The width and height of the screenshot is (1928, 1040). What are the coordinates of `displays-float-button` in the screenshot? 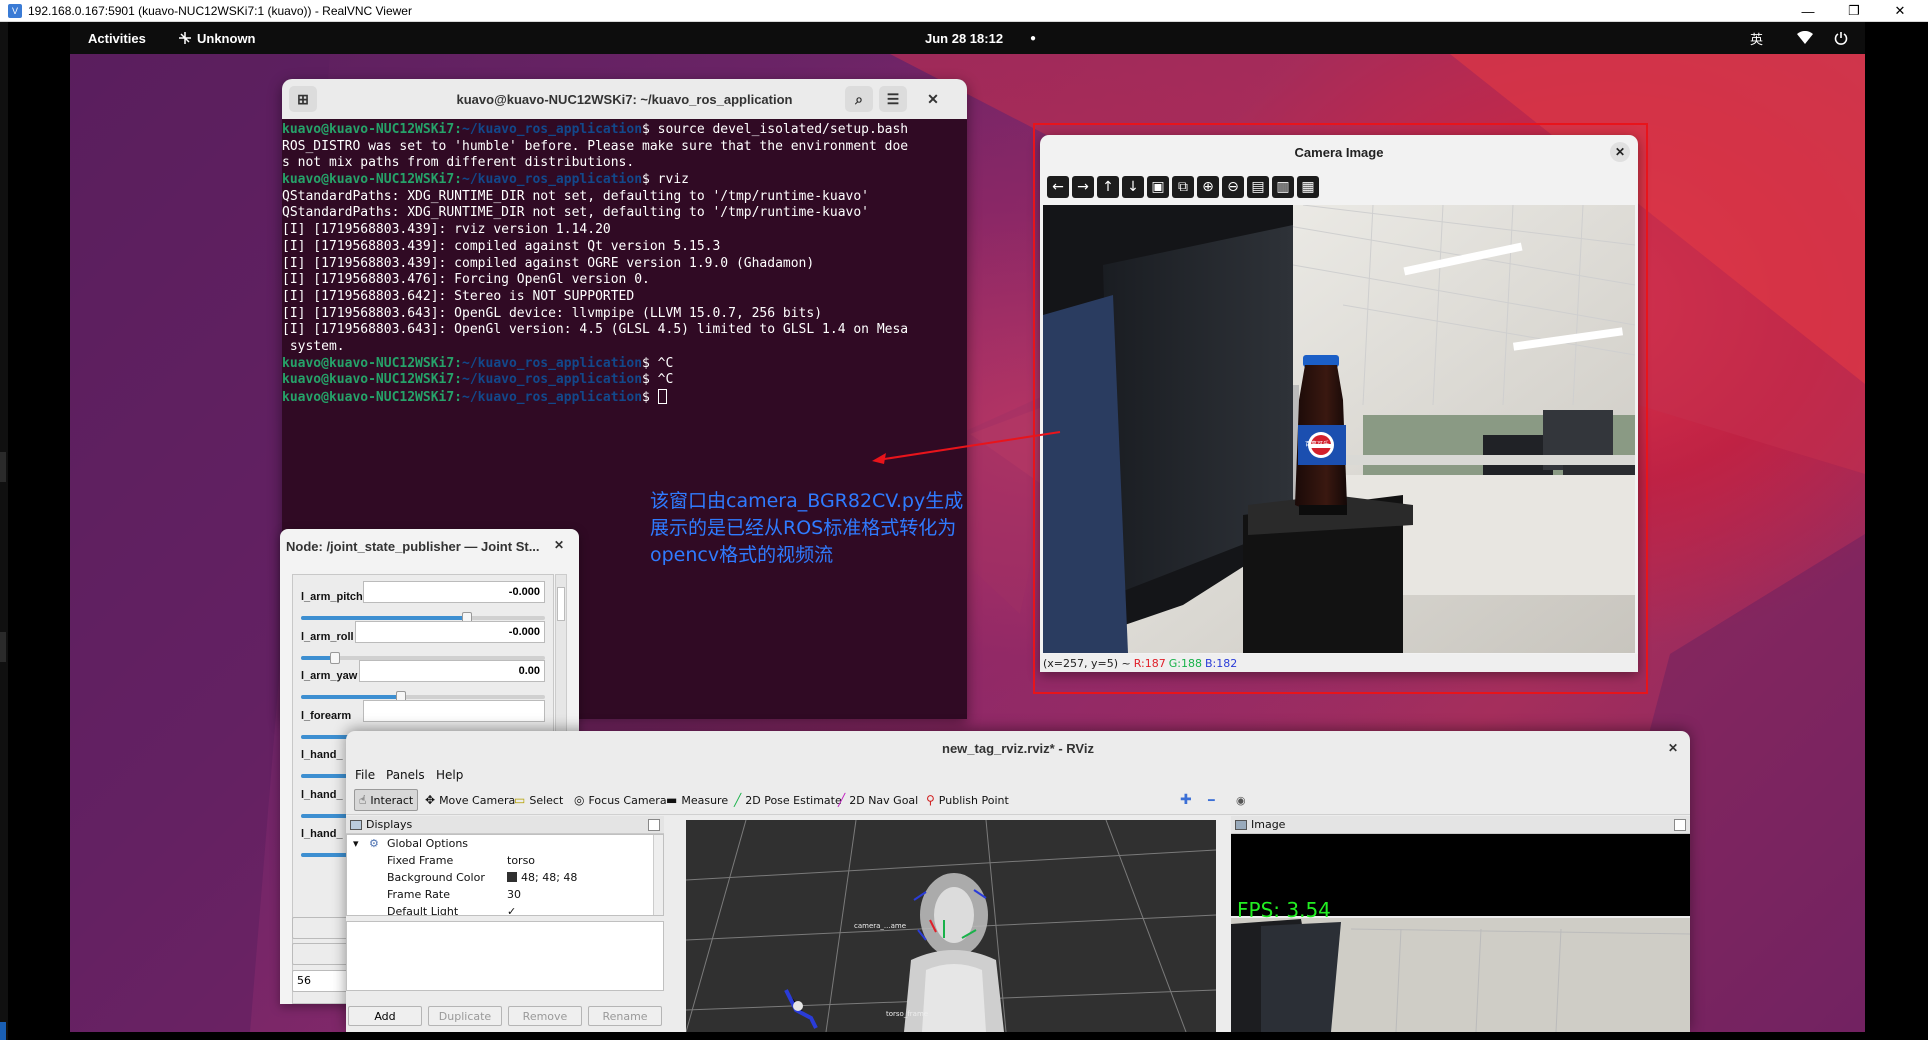 It's located at (654, 825).